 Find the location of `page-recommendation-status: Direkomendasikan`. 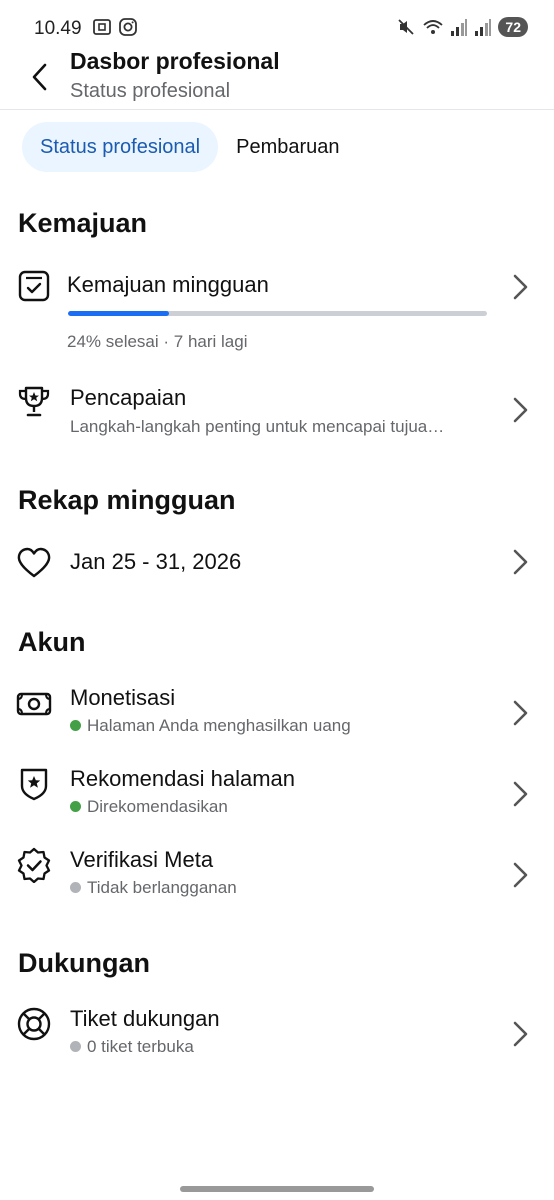

page-recommendation-status: Direkomendasikan is located at coordinates (149, 807).